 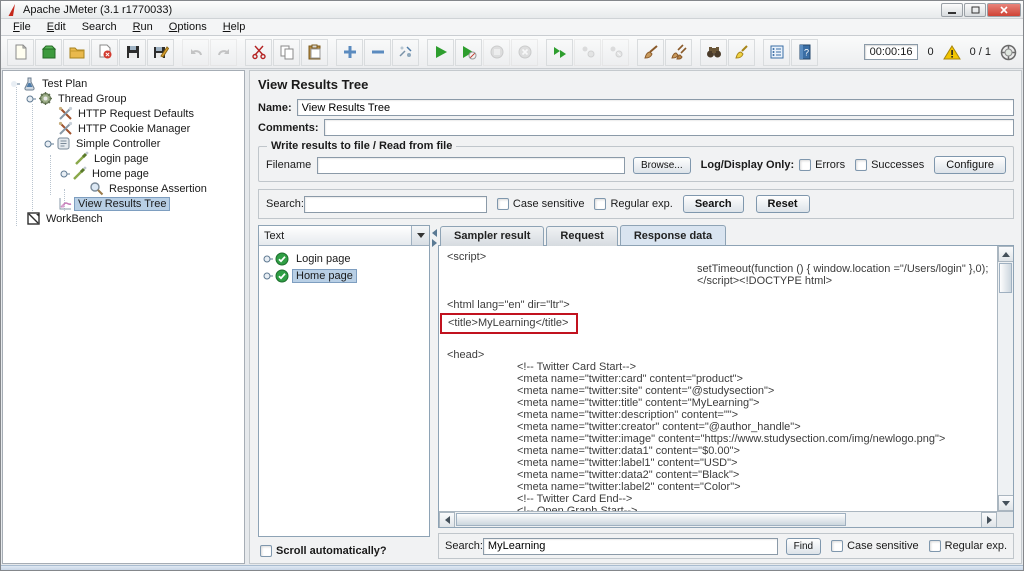 I want to click on menu-help: Help, so click(x=234, y=27).